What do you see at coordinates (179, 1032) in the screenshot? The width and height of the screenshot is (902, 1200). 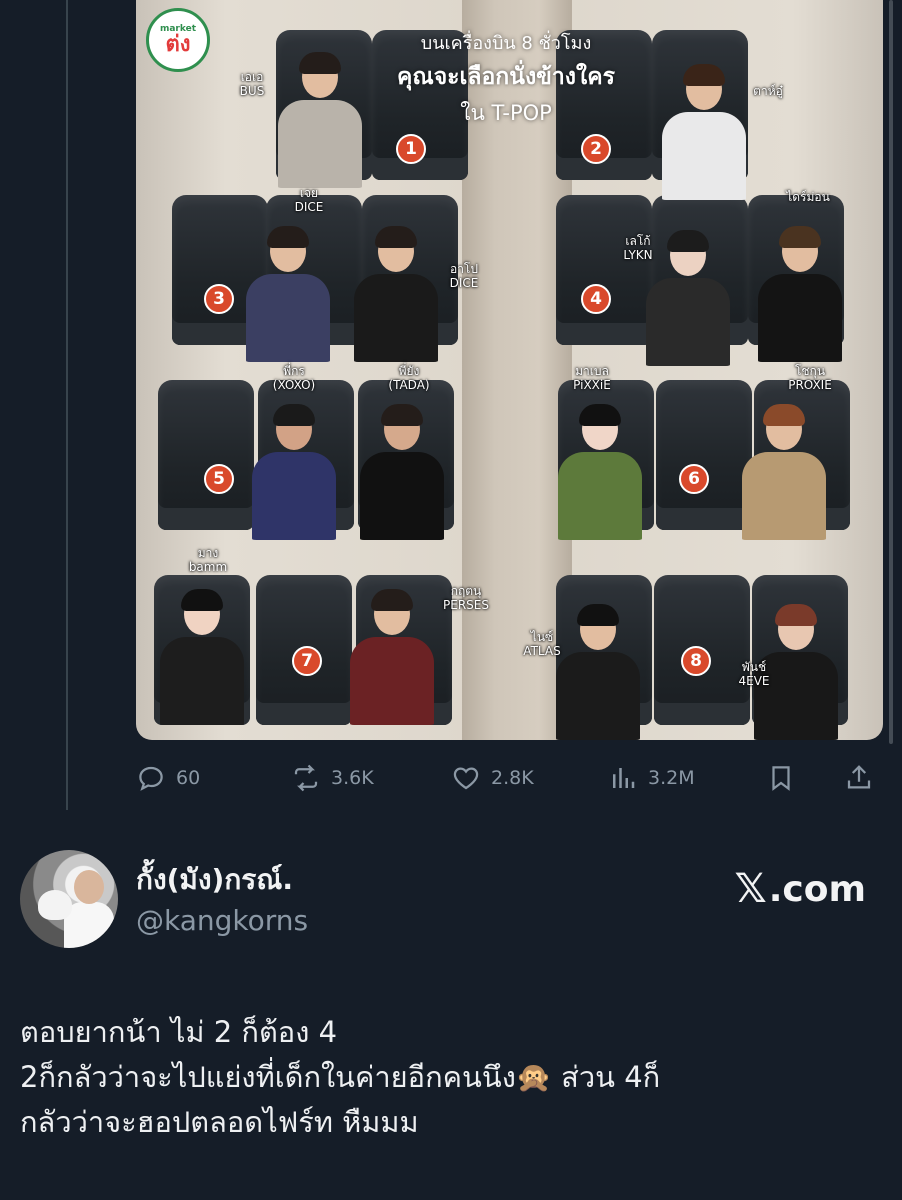 I see `tweet-text-line: ตอบยากน้า ไม่ 2 ก็ต้อง 4` at bounding box center [179, 1032].